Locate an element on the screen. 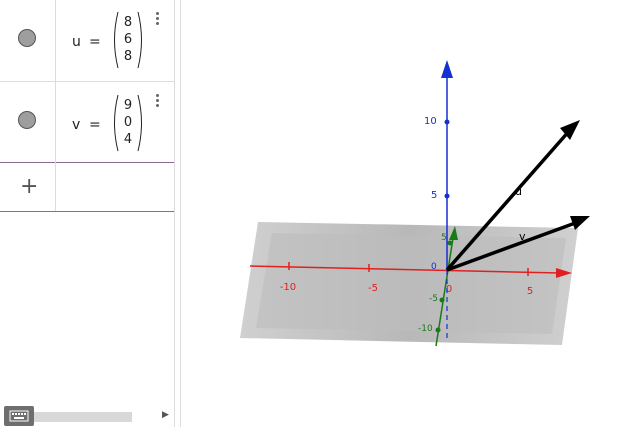 Image resolution: width=639 pixels, height=431 pixels. component-x: 8 is located at coordinates (128, 22).